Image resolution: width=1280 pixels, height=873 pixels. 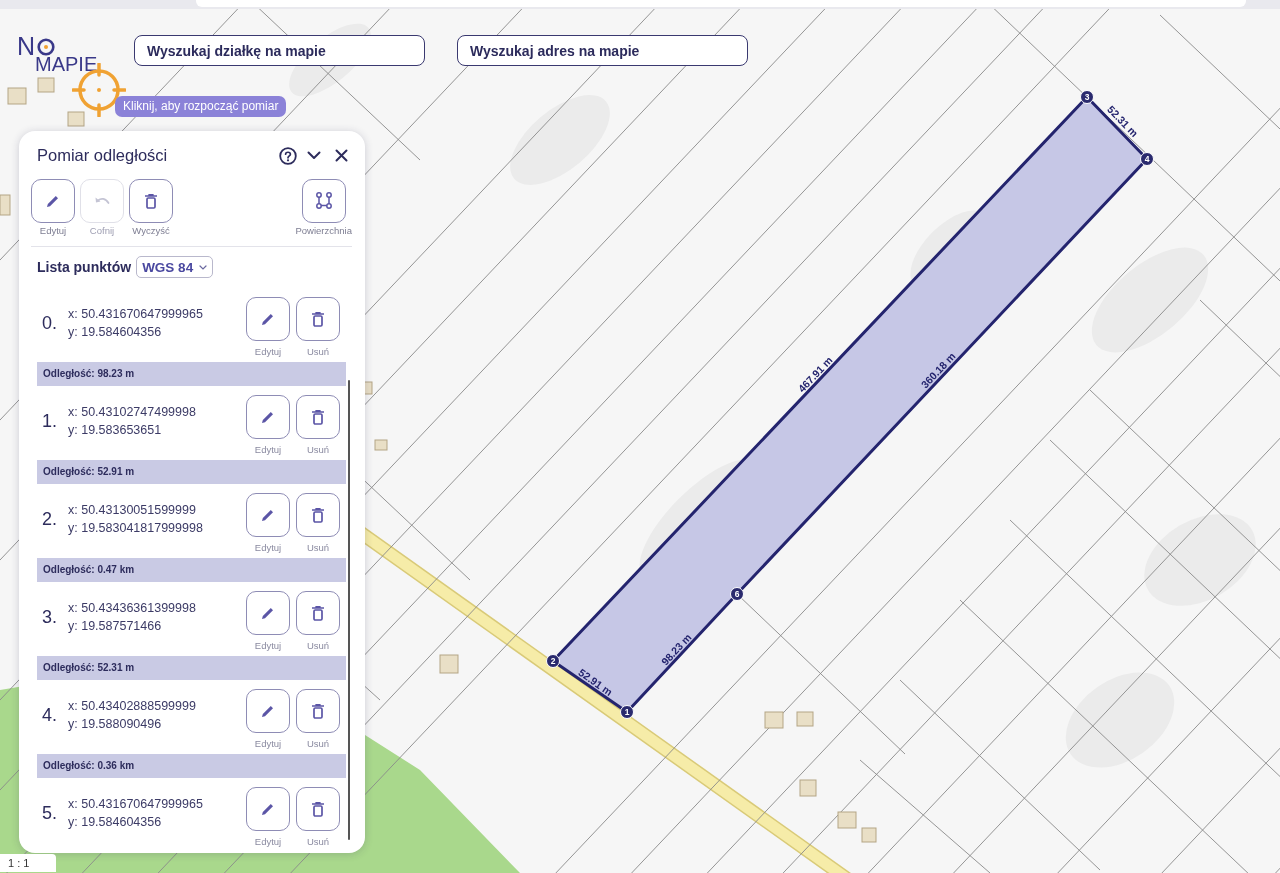 What do you see at coordinates (49, 422) in the screenshot?
I see `point-number: 1.` at bounding box center [49, 422].